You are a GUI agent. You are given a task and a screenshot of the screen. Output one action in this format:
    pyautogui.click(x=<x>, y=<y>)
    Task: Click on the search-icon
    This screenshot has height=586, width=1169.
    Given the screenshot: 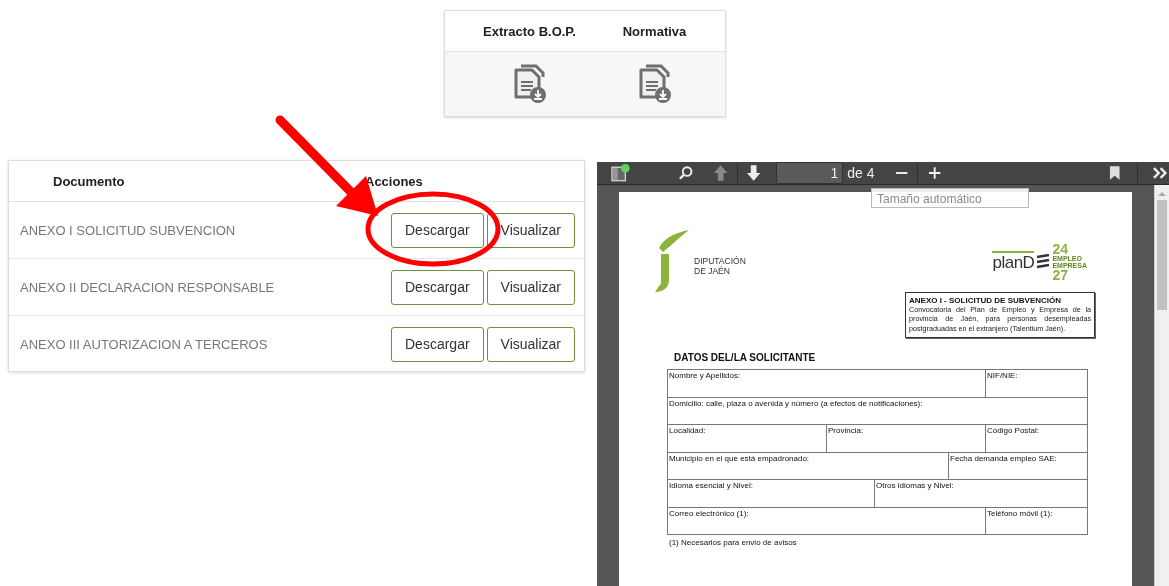 What is the action you would take?
    pyautogui.click(x=686, y=173)
    